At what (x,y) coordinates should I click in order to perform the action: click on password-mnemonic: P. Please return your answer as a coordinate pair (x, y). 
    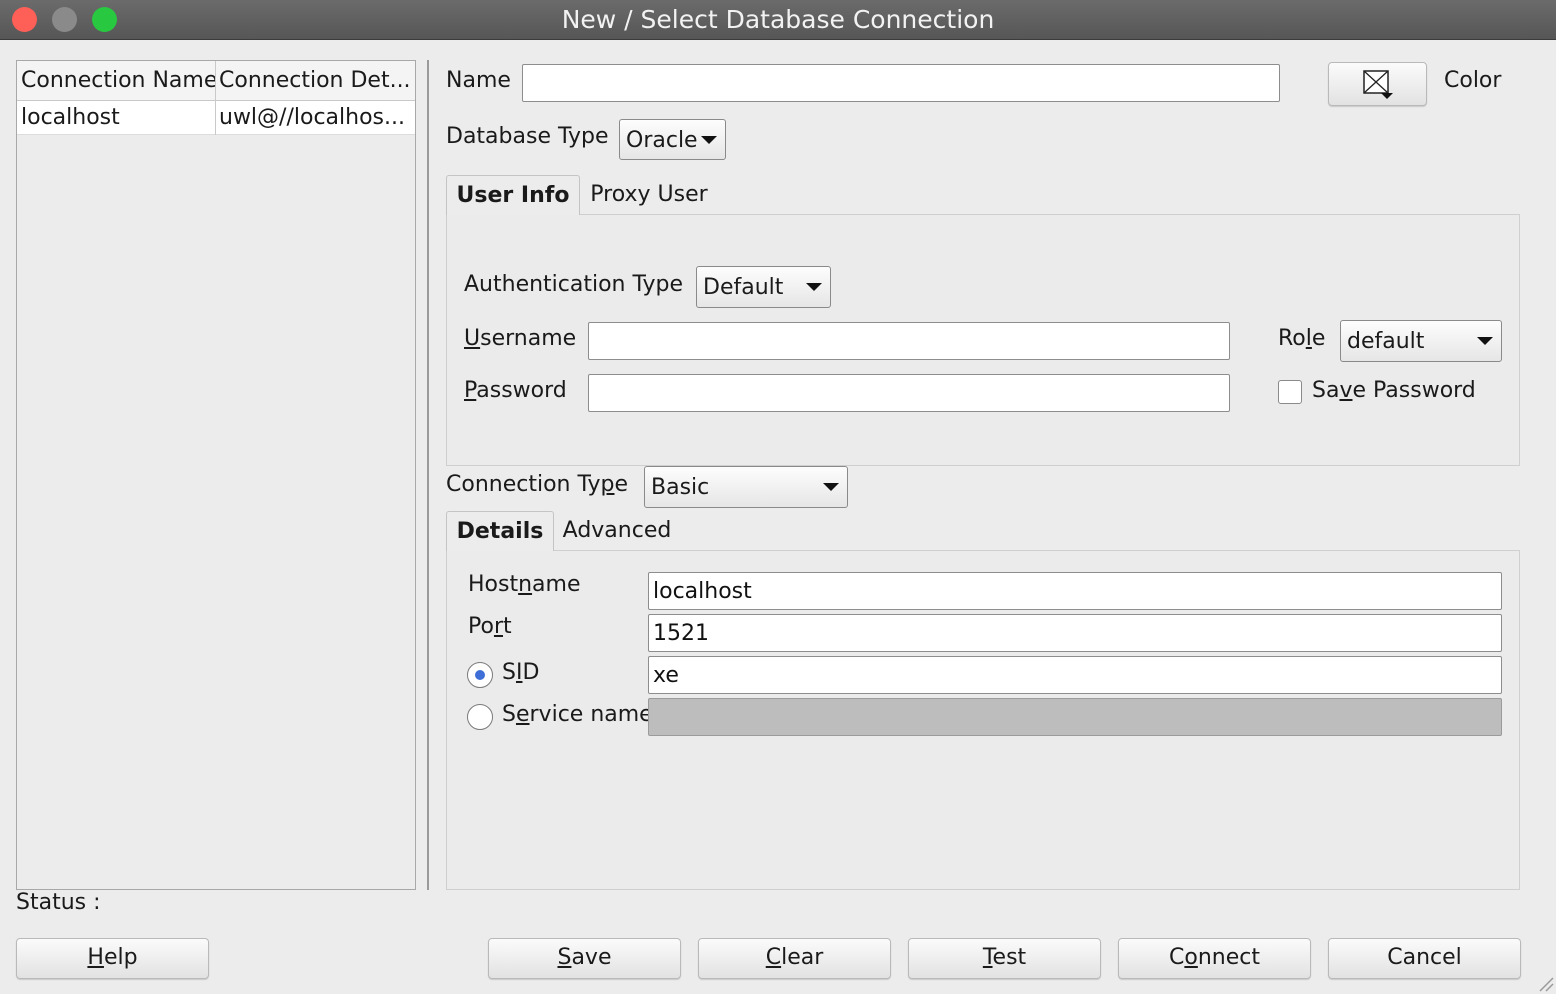
    Looking at the image, I should click on (470, 390).